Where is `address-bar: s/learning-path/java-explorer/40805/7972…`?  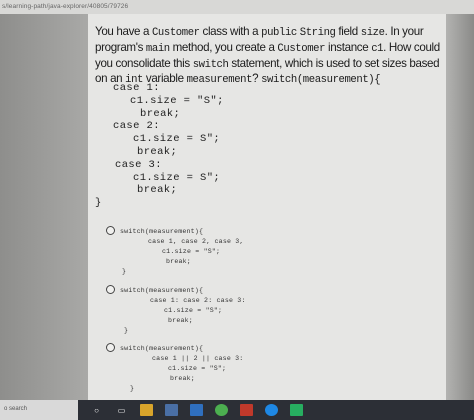 address-bar: s/learning-path/java-explorer/40805/7972… is located at coordinates (237, 7).